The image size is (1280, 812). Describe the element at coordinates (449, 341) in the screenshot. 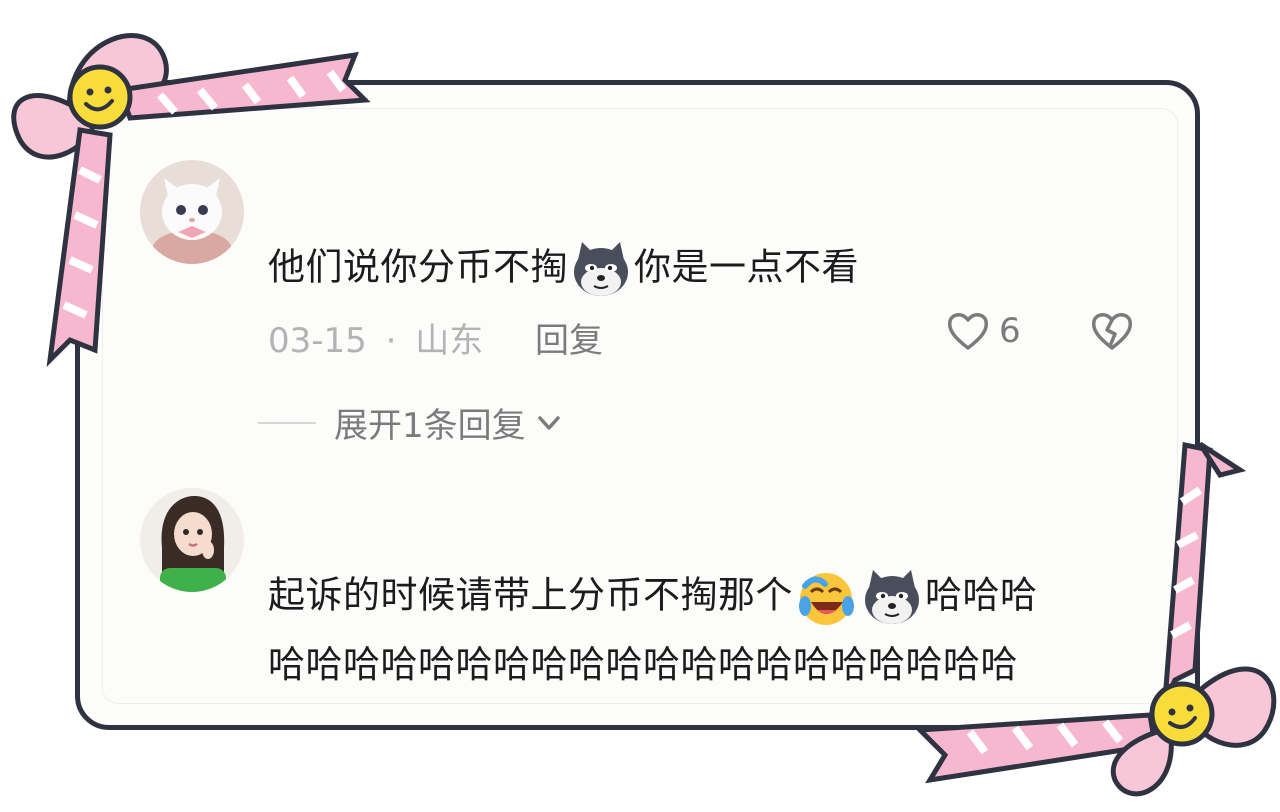

I see `comment-location: 山东` at that location.